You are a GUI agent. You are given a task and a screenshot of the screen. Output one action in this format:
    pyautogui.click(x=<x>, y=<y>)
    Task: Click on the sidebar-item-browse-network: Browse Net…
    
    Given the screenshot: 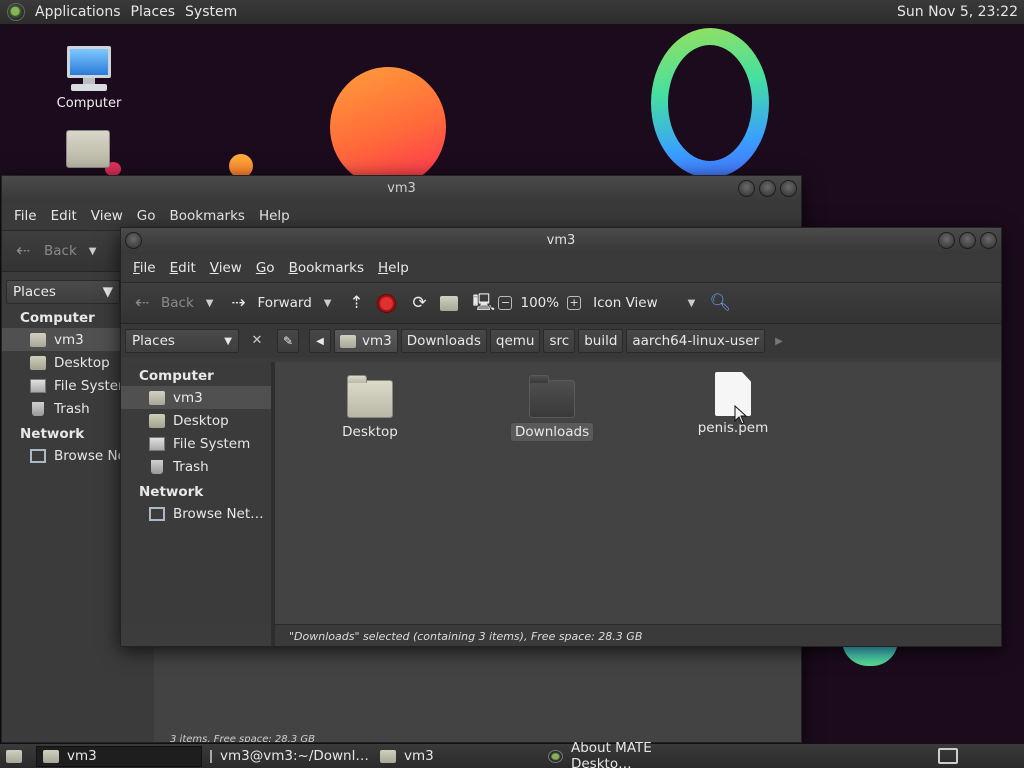 What is the action you would take?
    pyautogui.click(x=196, y=513)
    